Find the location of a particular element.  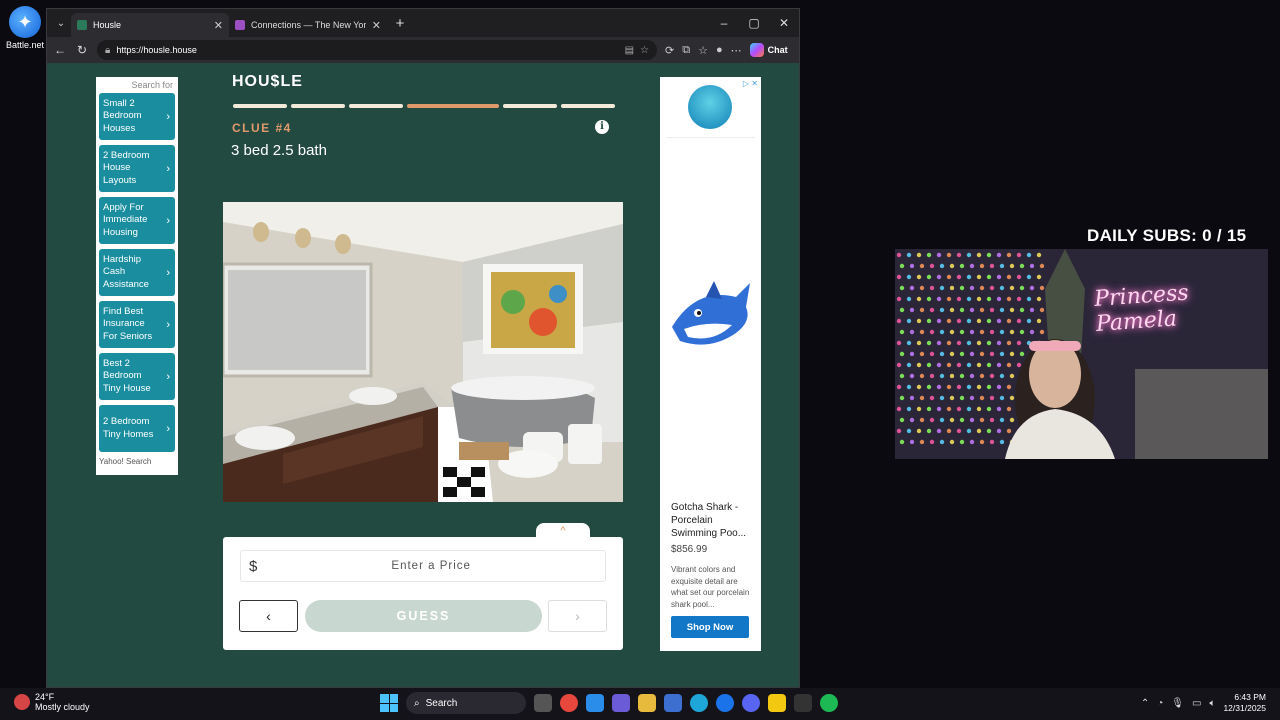

house-photo-bathroom is located at coordinates (423, 352).